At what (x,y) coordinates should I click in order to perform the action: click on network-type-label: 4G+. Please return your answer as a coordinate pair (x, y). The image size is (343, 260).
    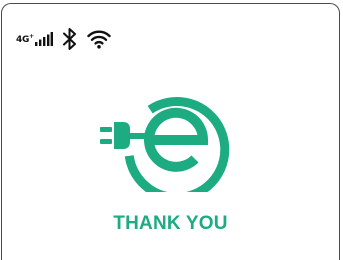
    Looking at the image, I should click on (25, 39).